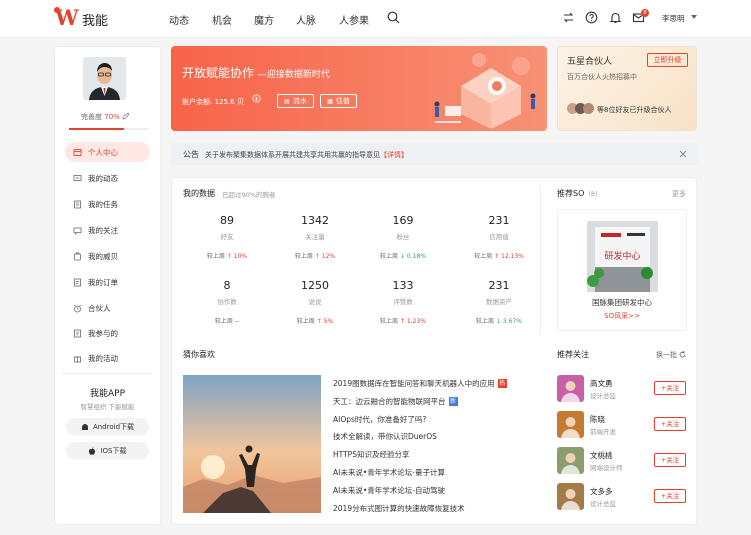 This screenshot has width=751, height=535. What do you see at coordinates (601, 383) in the screenshot?
I see `follow-name: 高文勇` at bounding box center [601, 383].